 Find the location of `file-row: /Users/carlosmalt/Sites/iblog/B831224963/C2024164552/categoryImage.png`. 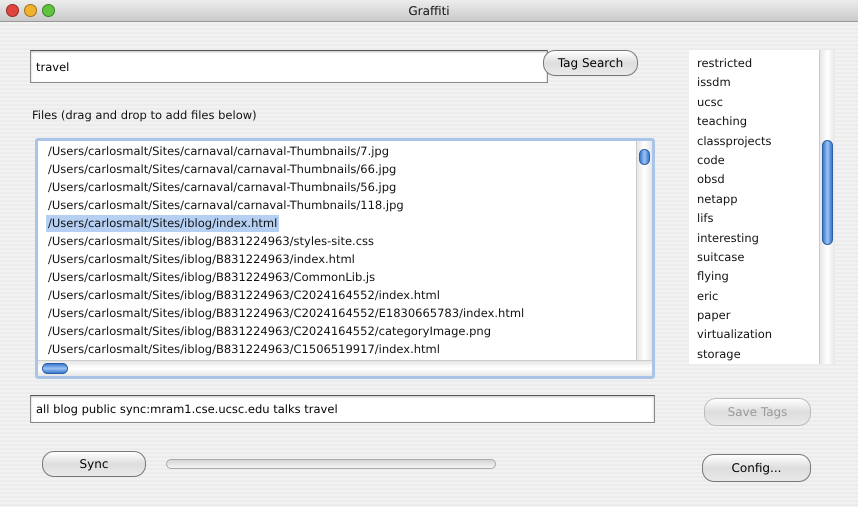

file-row: /Users/carlosmalt/Sites/iblog/B831224963/C2024164552/categoryImage.png is located at coordinates (270, 331).